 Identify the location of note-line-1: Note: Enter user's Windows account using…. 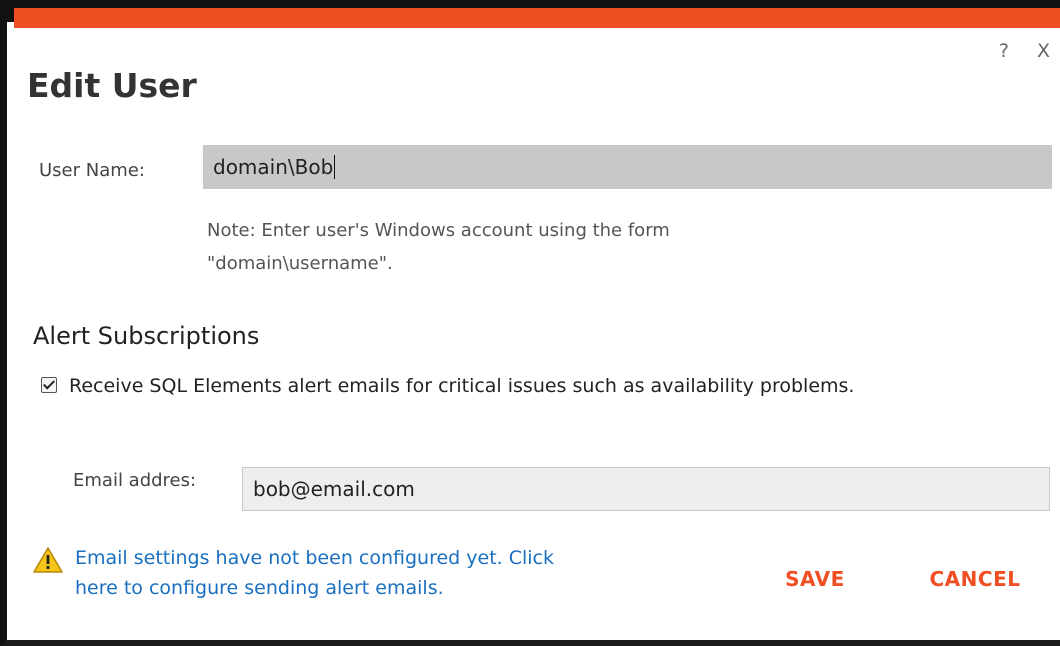
(438, 230).